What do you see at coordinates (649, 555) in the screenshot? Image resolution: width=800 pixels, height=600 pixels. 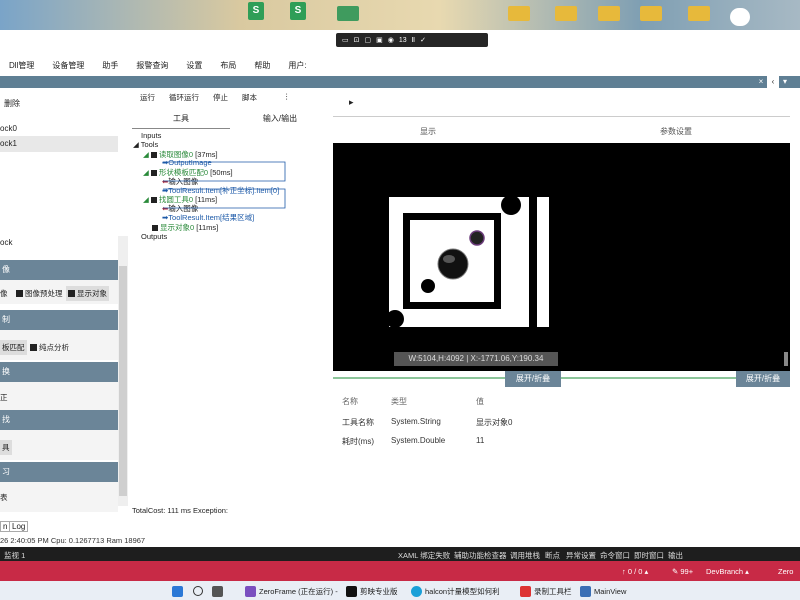 I see `ide-tab: 即时窗口` at bounding box center [649, 555].